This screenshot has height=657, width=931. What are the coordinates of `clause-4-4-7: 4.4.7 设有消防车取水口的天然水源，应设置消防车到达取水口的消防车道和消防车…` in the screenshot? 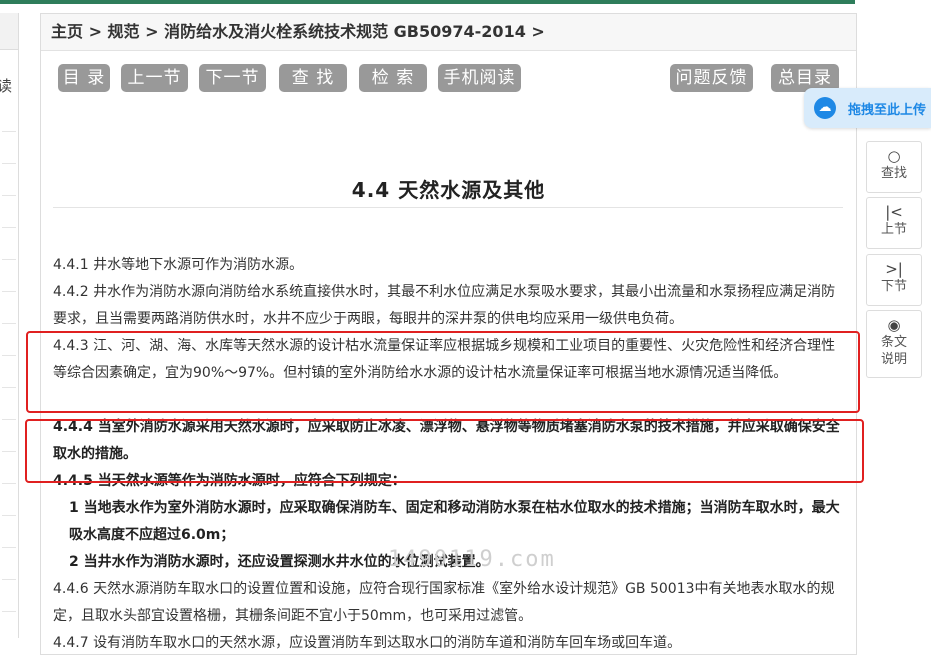 It's located at (367, 643).